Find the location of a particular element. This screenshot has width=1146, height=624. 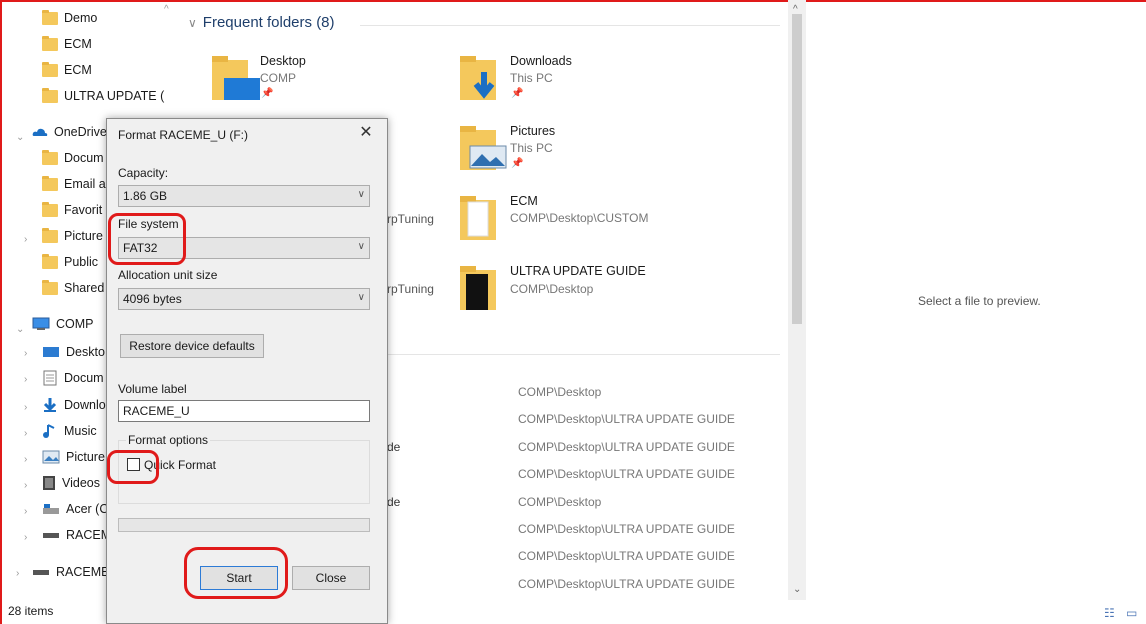

tile-downloads-location: This PC is located at coordinates (531, 78).